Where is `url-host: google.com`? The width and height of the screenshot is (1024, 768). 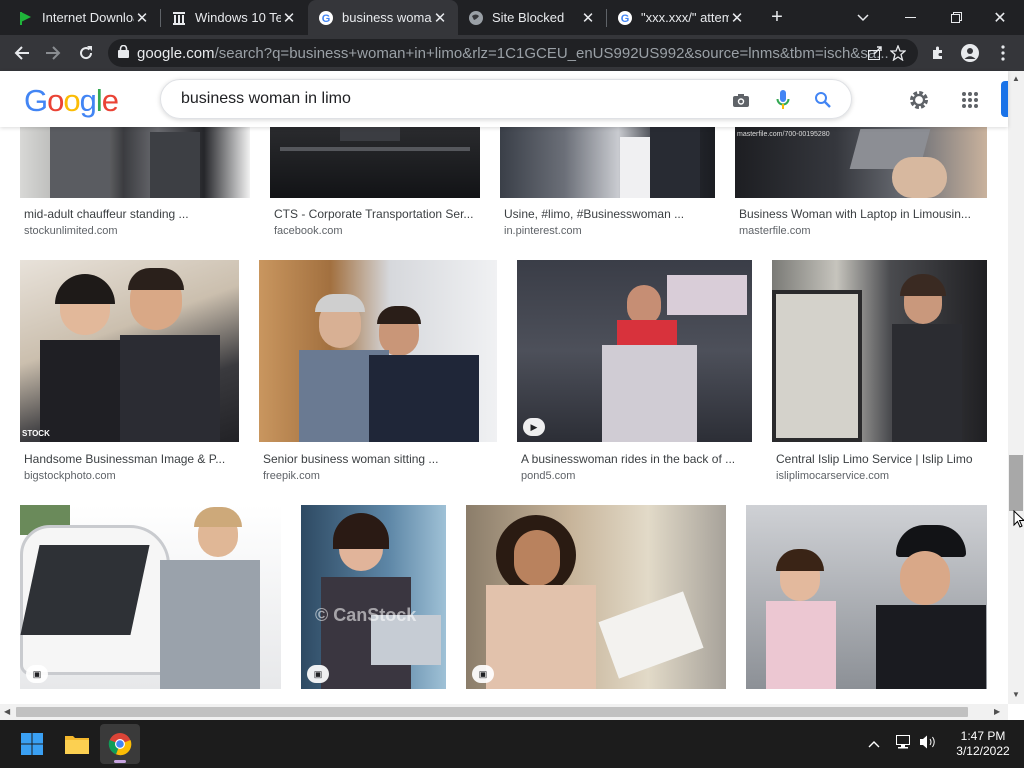
url-host: google.com is located at coordinates (176, 53).